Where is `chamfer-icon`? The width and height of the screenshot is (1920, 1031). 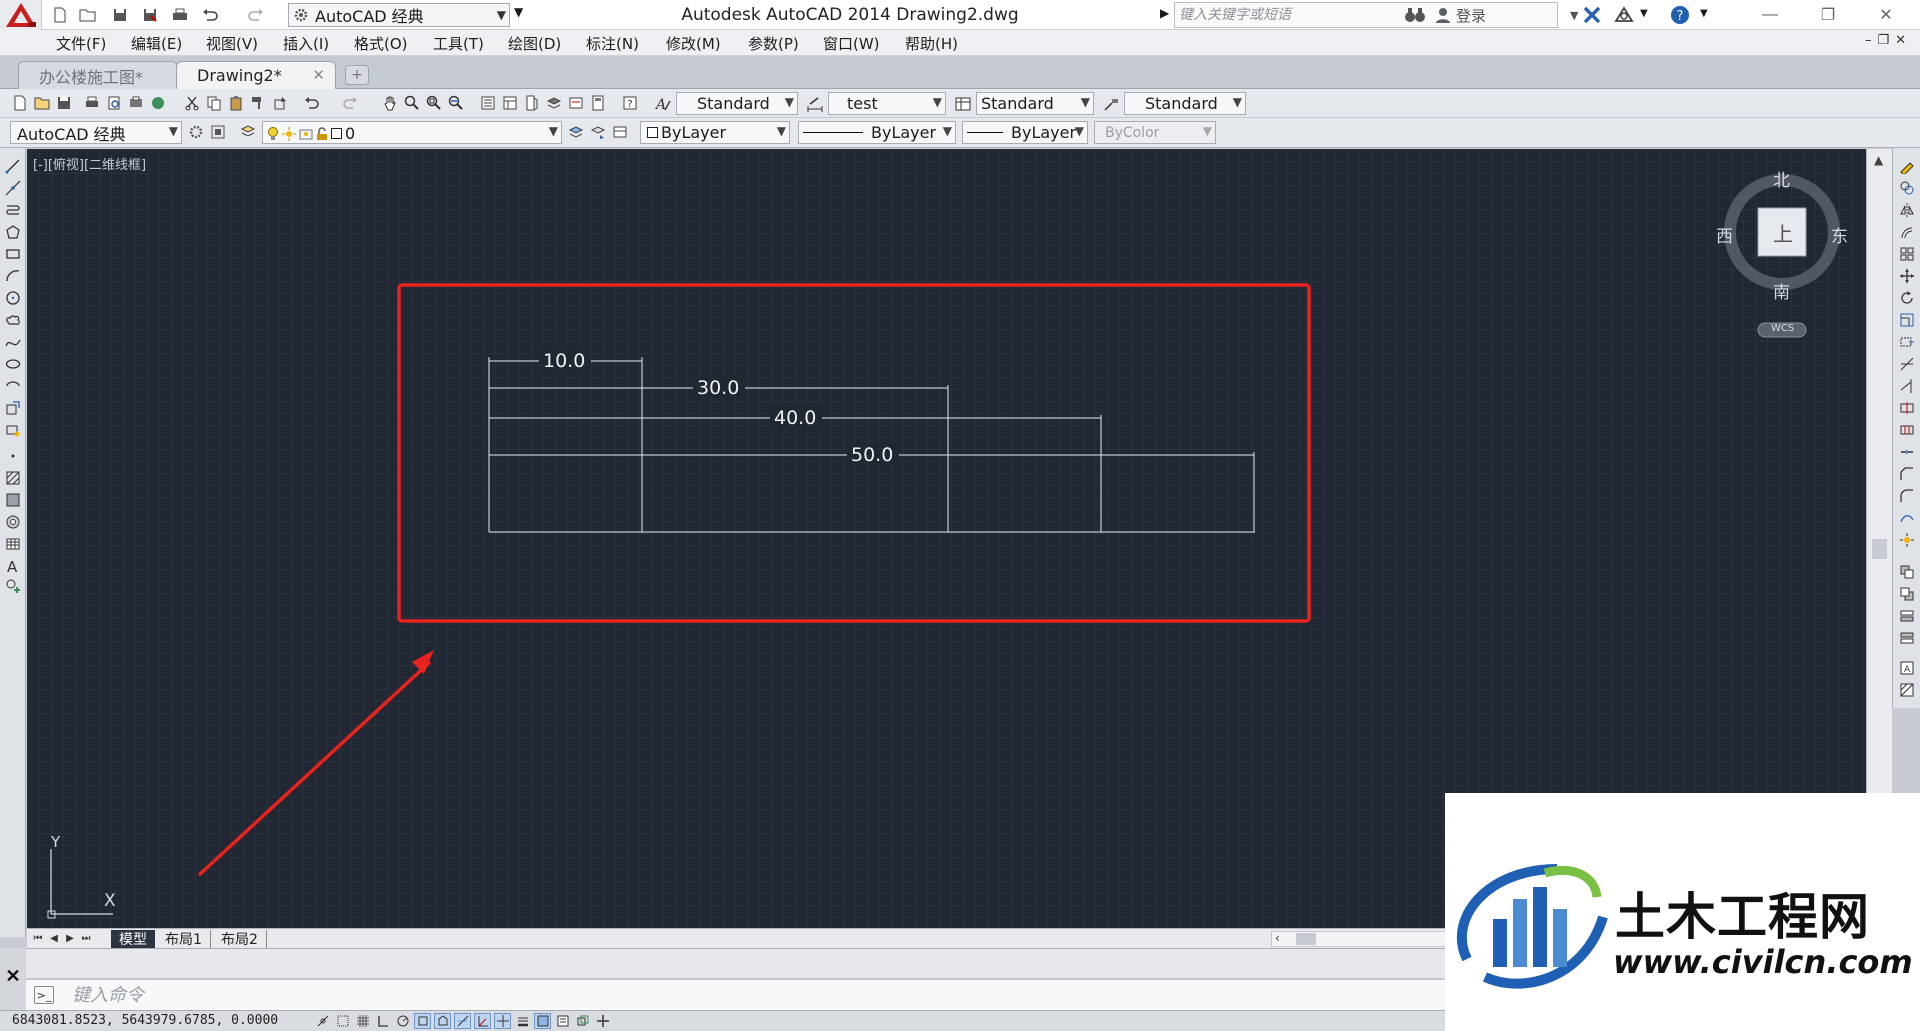 chamfer-icon is located at coordinates (1907, 474).